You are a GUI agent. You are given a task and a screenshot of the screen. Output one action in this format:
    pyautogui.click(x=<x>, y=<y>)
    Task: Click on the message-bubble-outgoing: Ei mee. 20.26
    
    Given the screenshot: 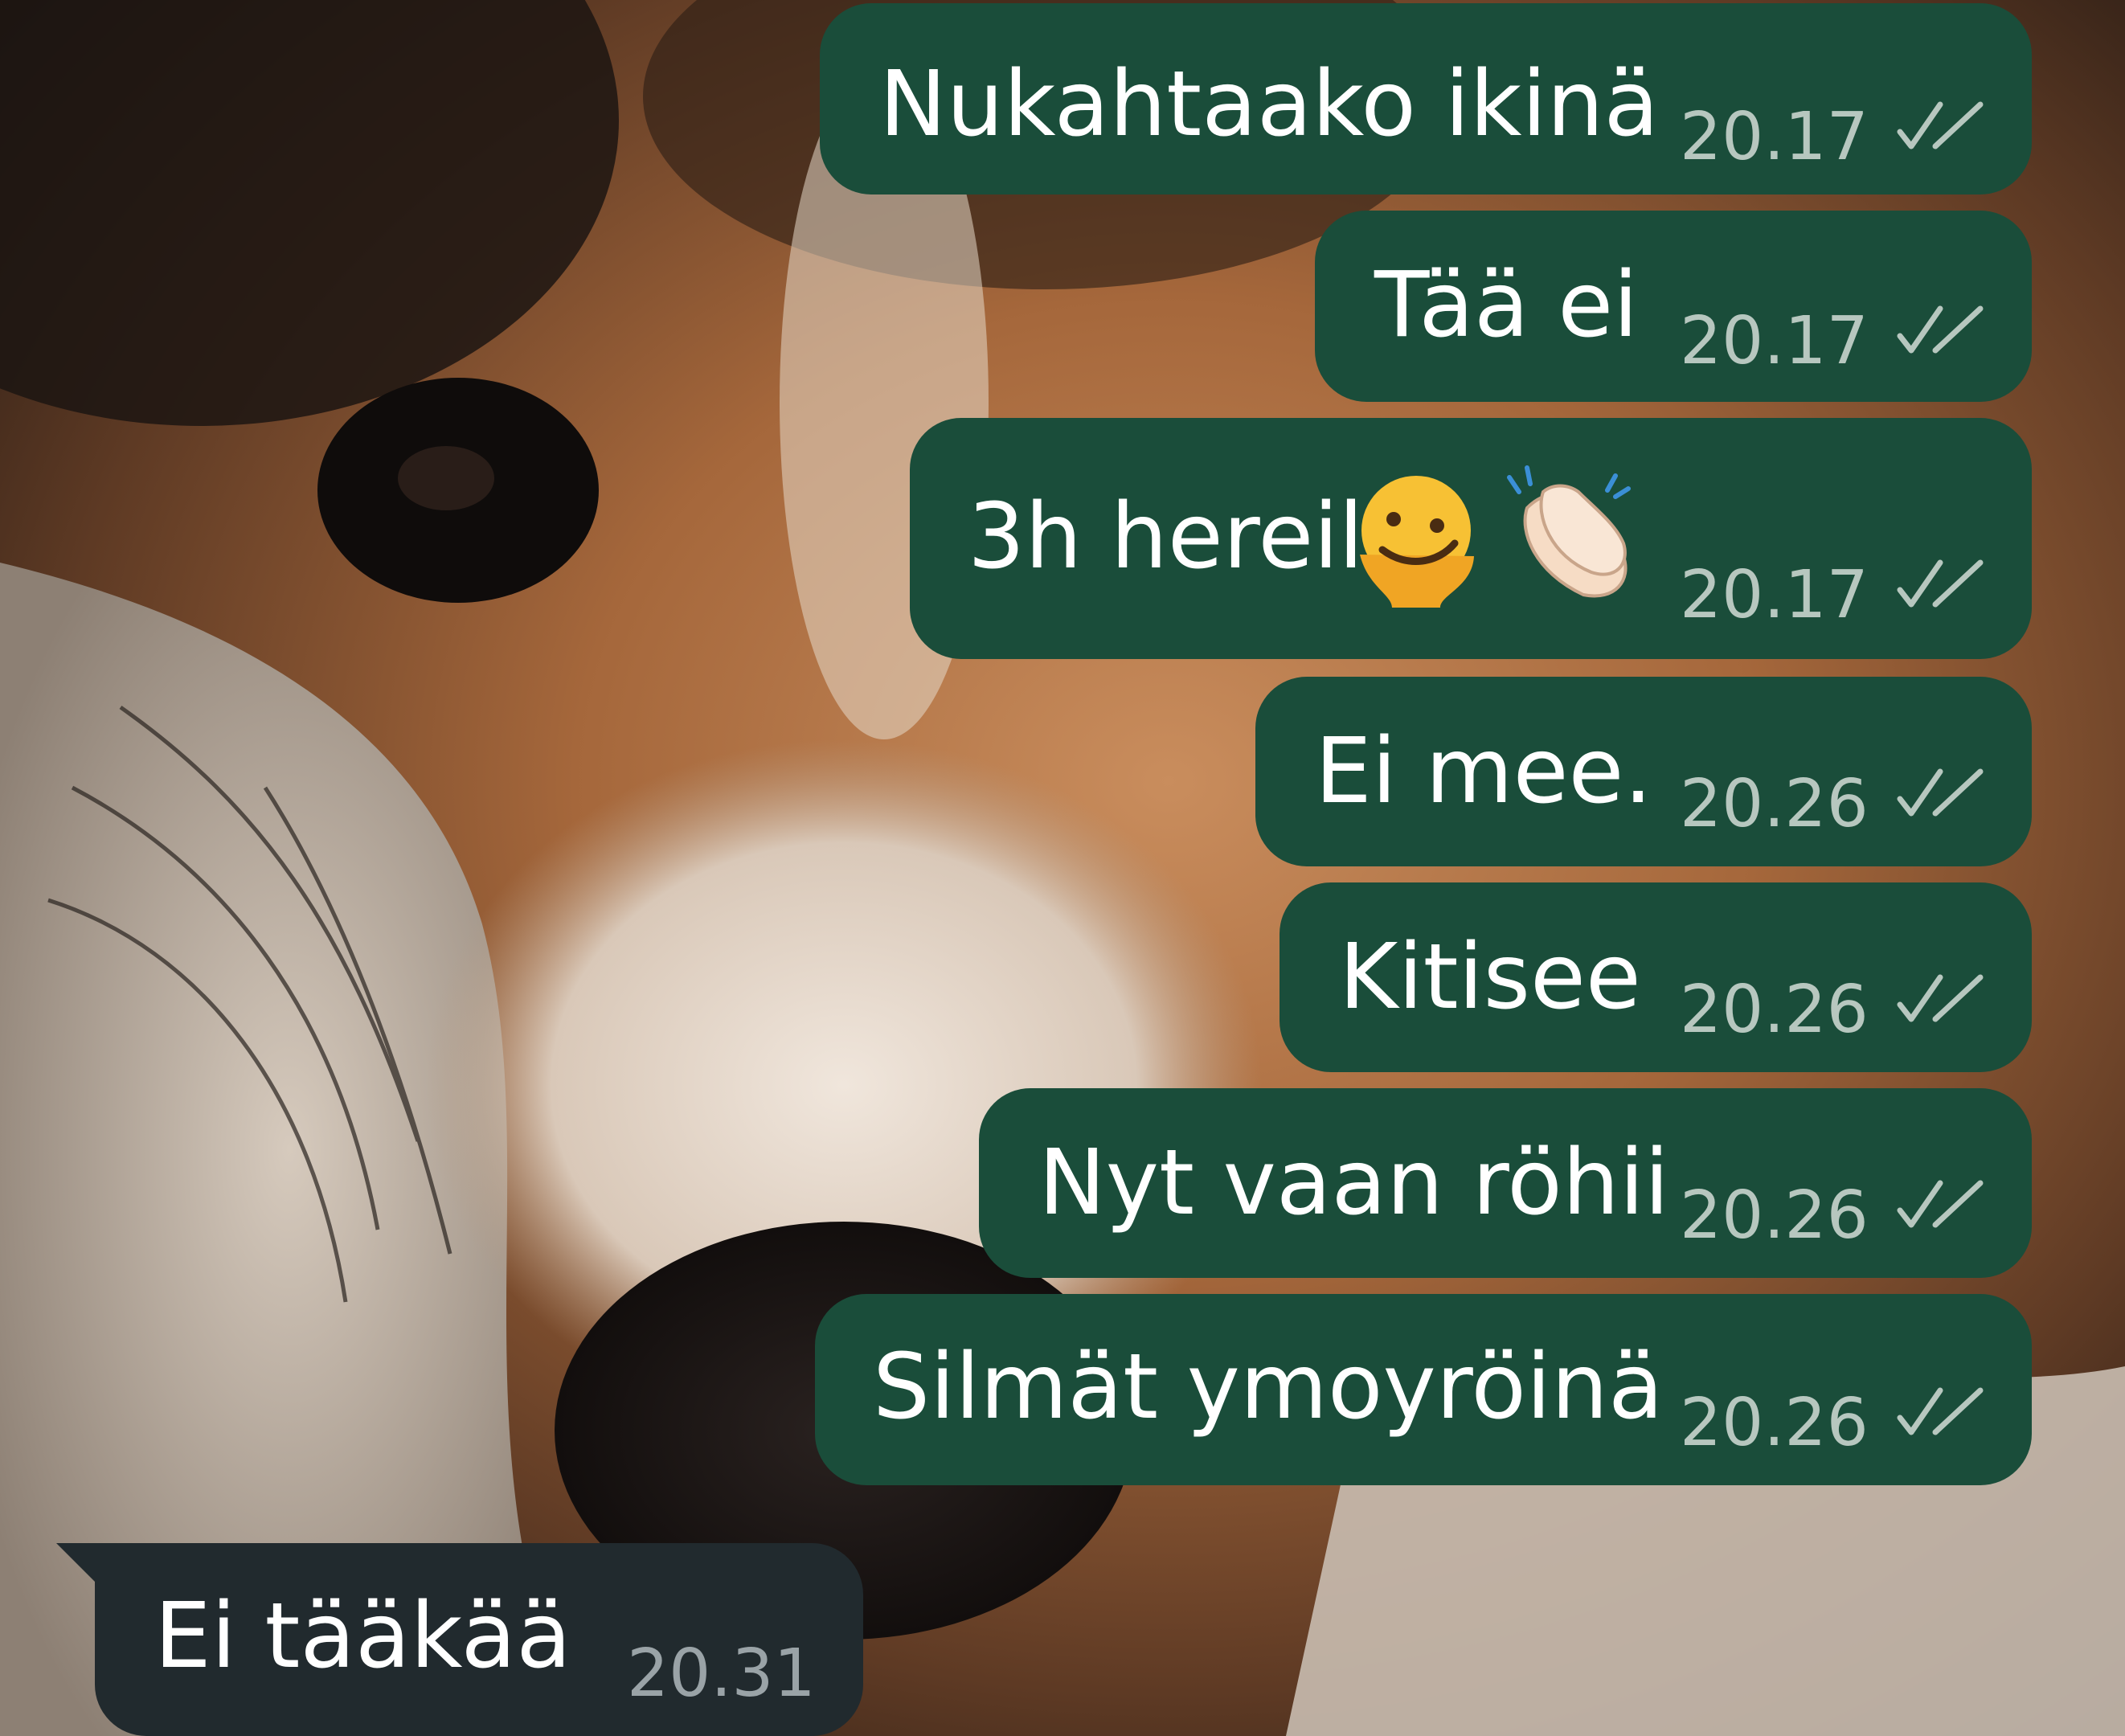 What is the action you would take?
    pyautogui.click(x=1643, y=771)
    